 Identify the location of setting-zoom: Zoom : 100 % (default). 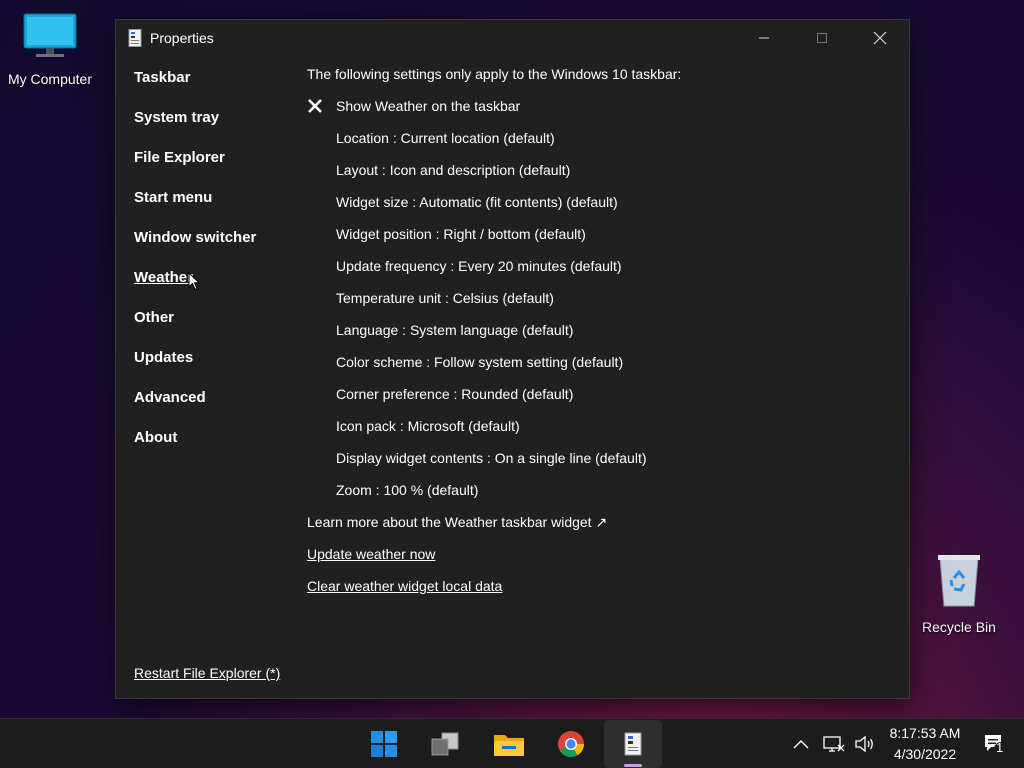
(494, 496).